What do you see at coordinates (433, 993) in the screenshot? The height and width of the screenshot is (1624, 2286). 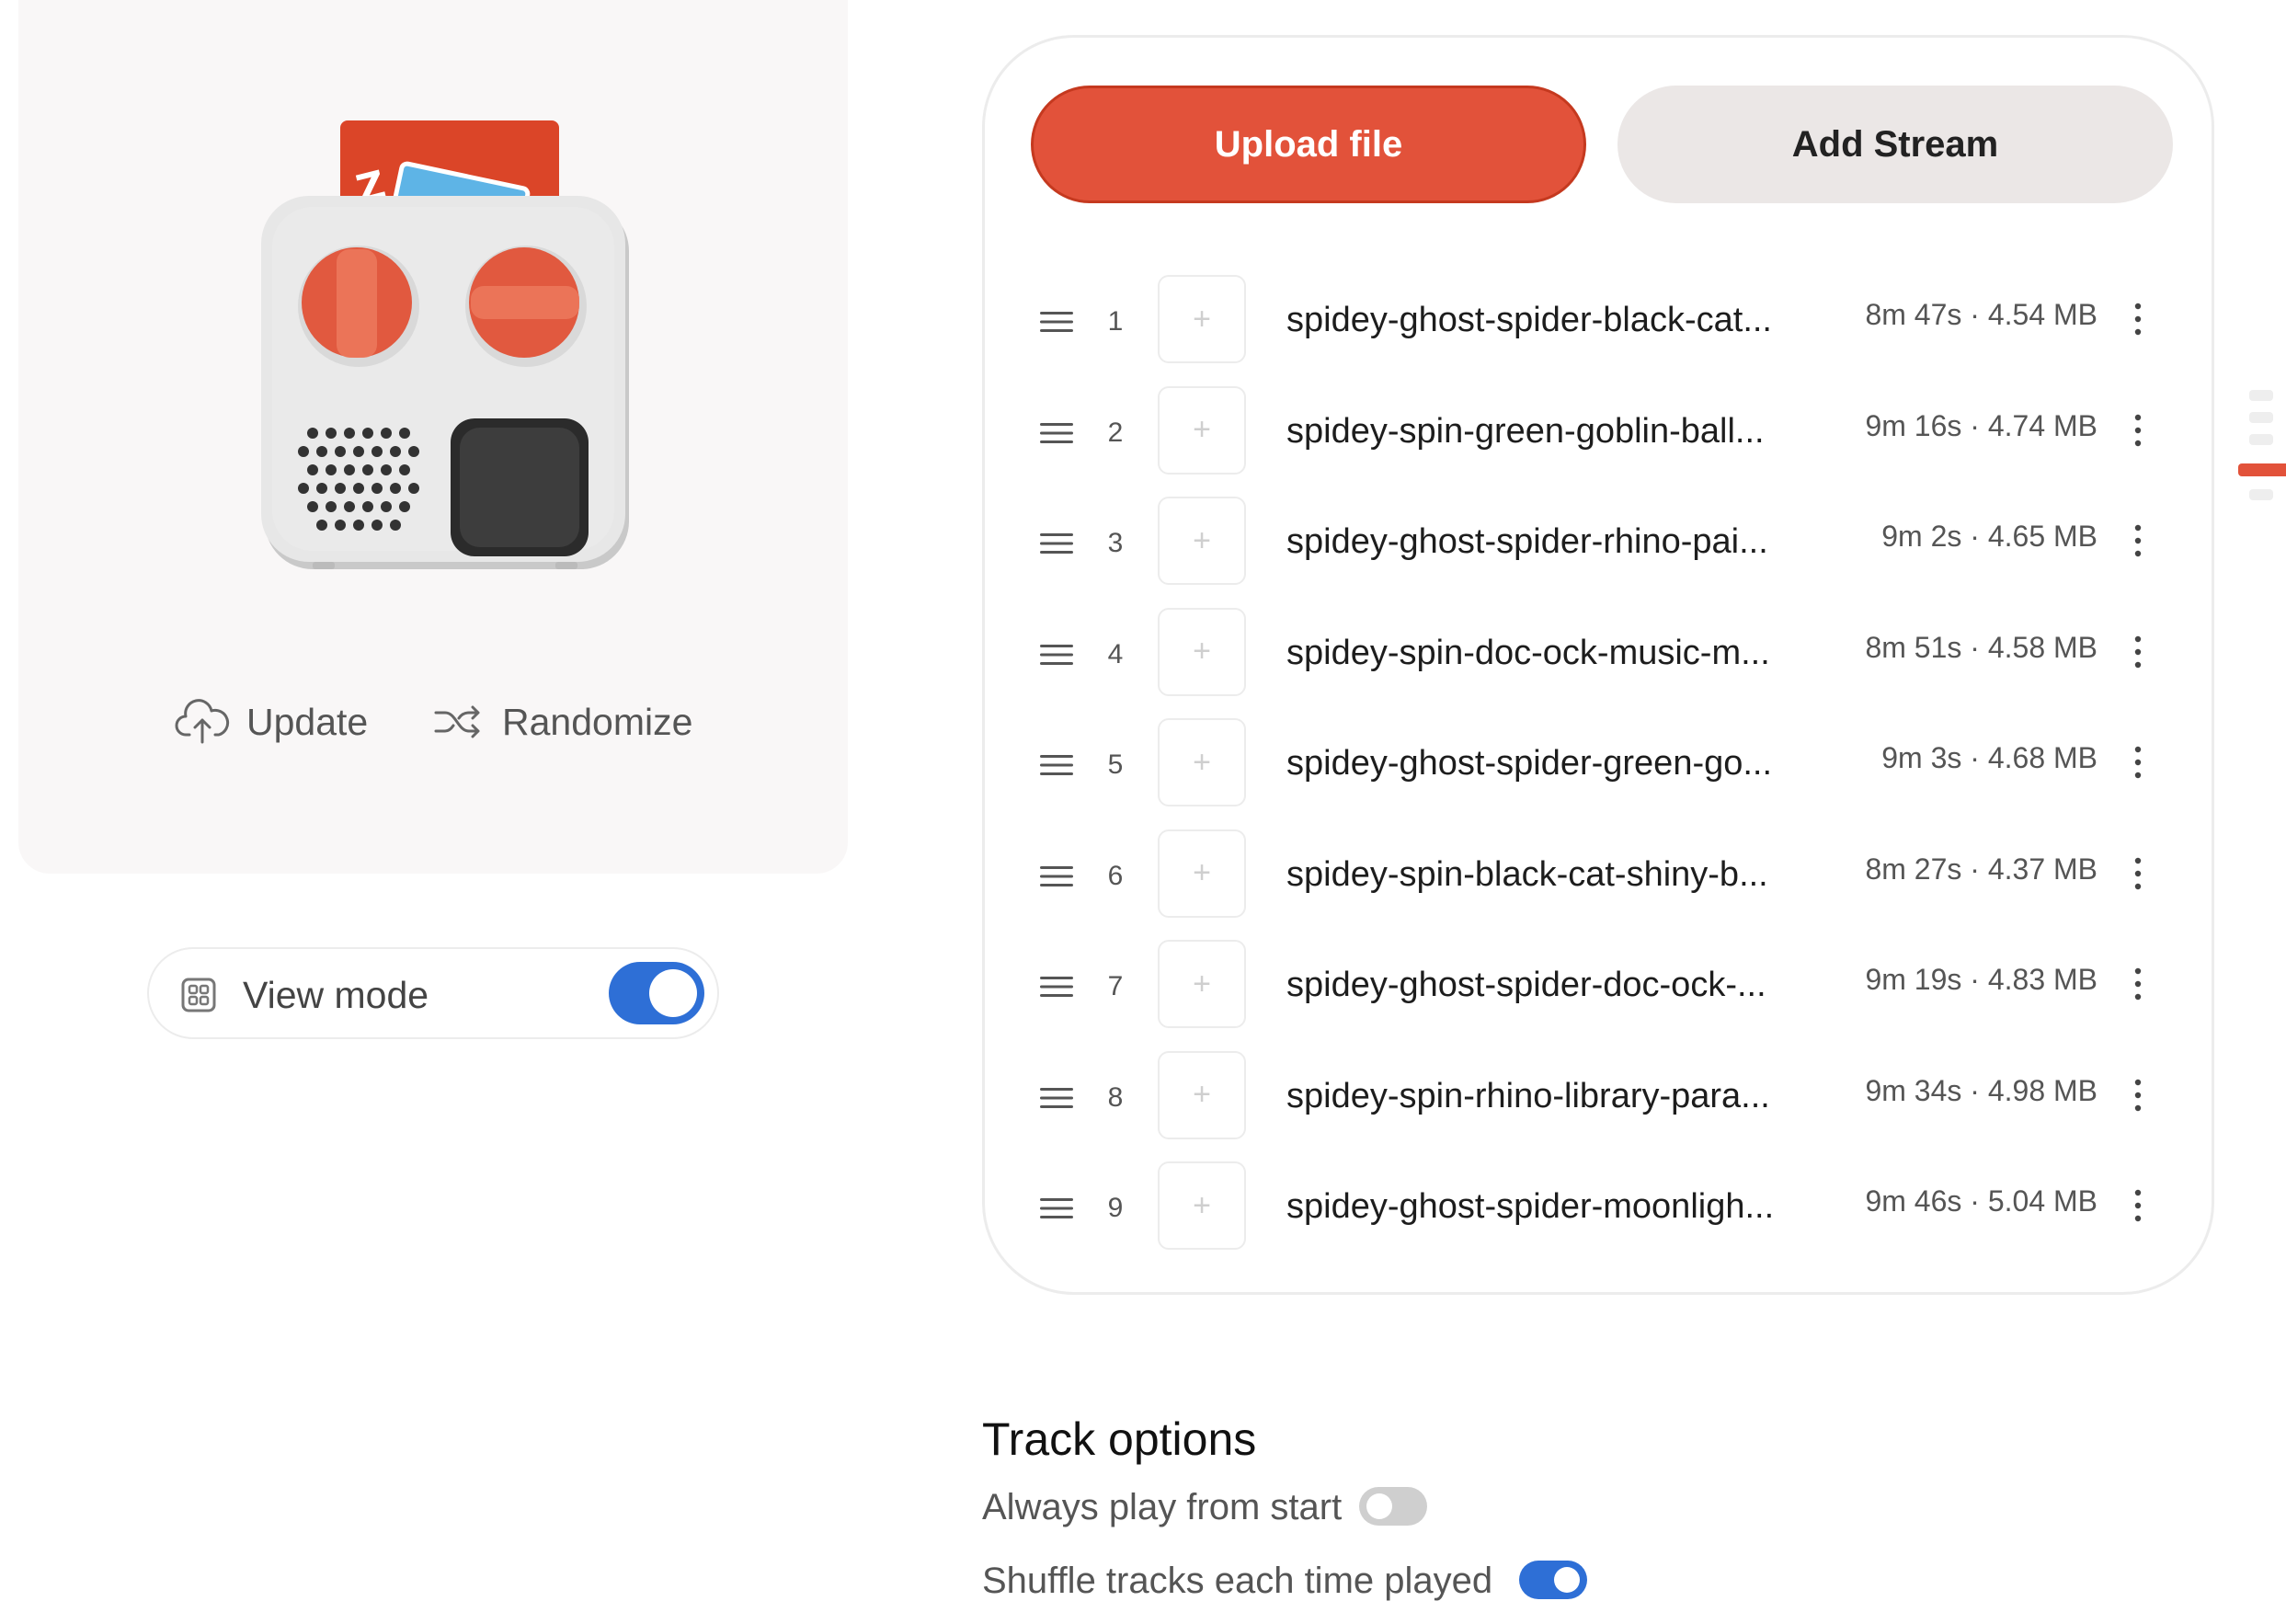 I see `view-mode-control: View mode` at bounding box center [433, 993].